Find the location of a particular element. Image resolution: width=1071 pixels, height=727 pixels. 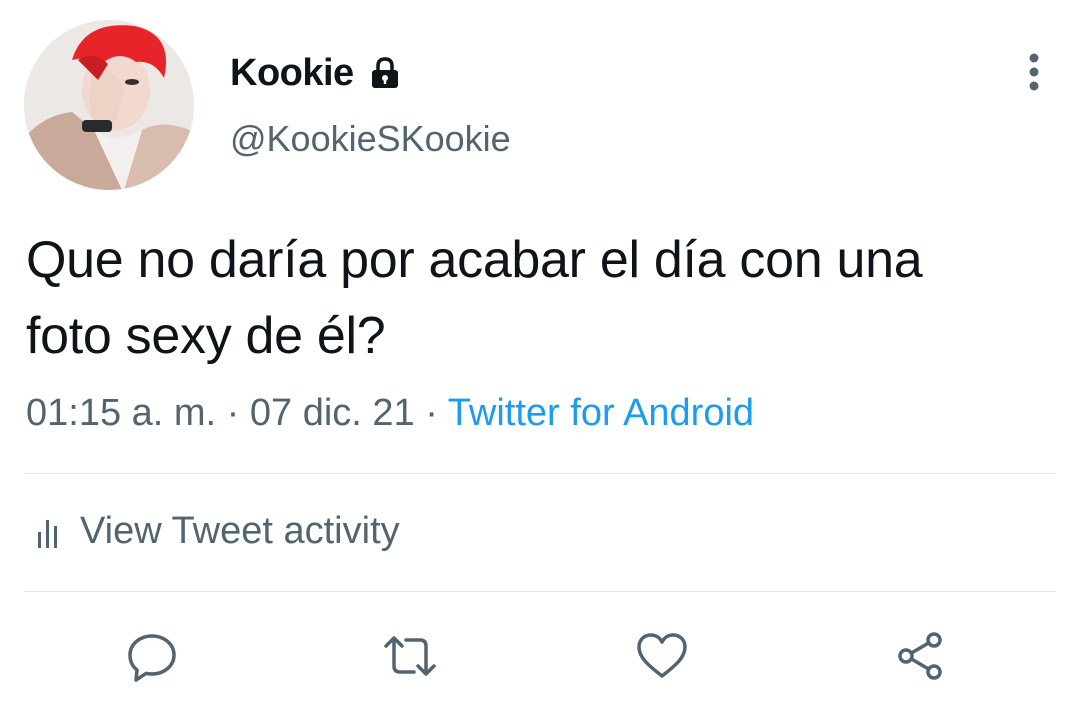

share-button is located at coordinates (920, 656).